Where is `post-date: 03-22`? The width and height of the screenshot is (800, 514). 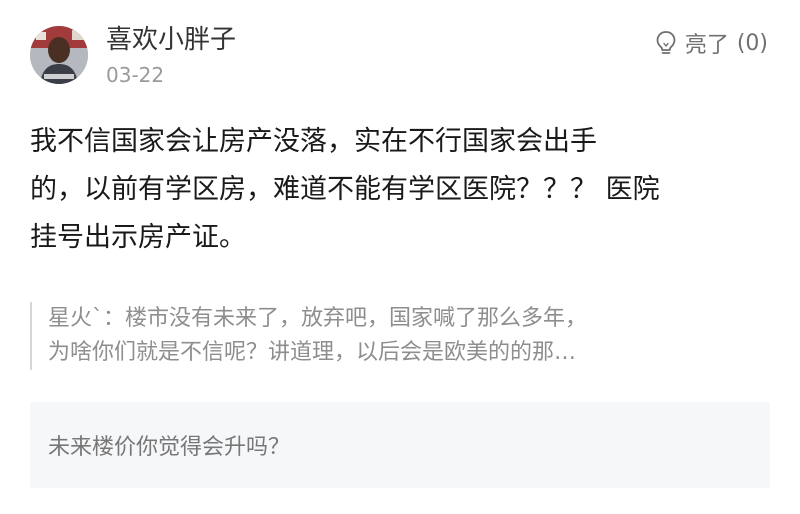
post-date: 03-22 is located at coordinates (135, 75).